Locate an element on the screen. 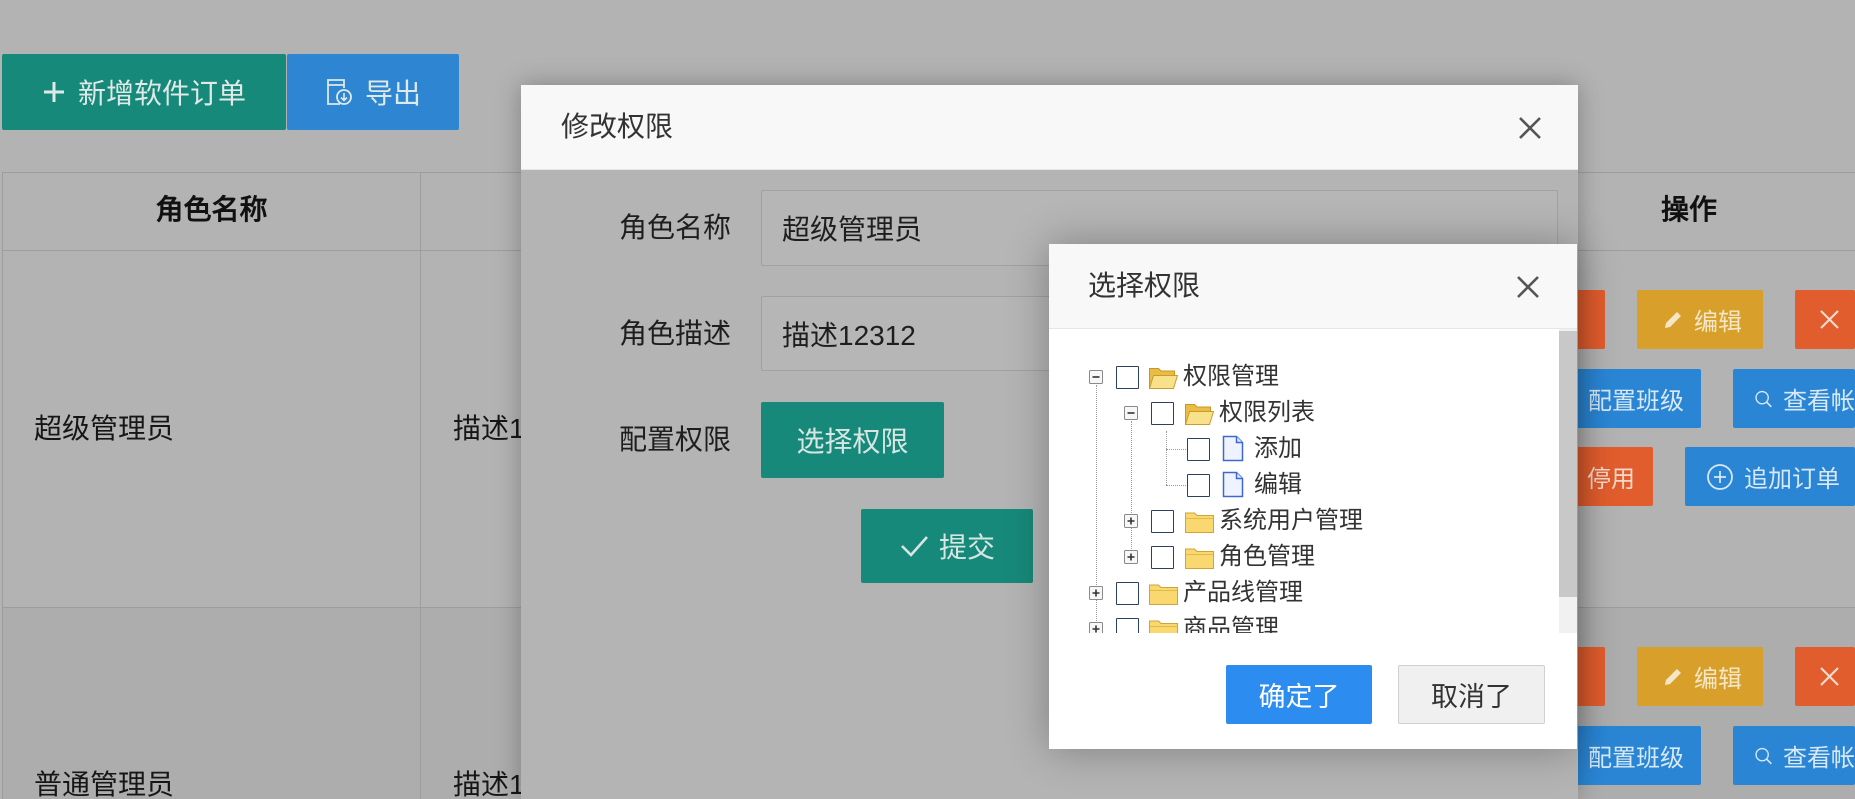 The height and width of the screenshot is (799, 1855). tree-node: 角色管理 is located at coordinates (1301, 557).